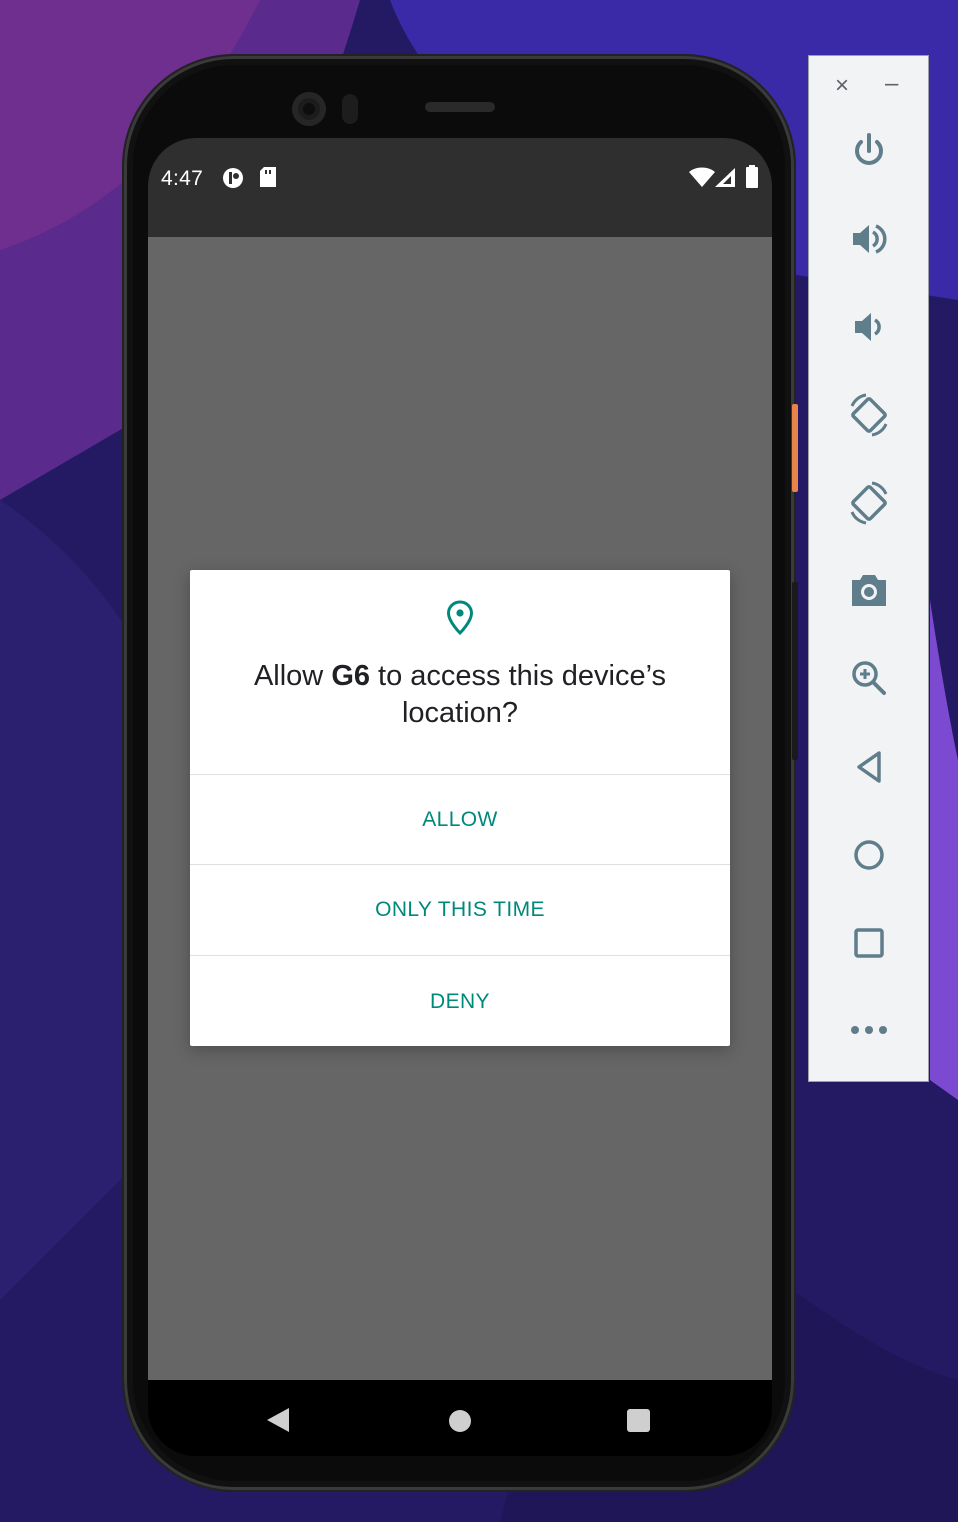 The width and height of the screenshot is (958, 1522). What do you see at coordinates (795, 448) in the screenshot?
I see `phone-power-button` at bounding box center [795, 448].